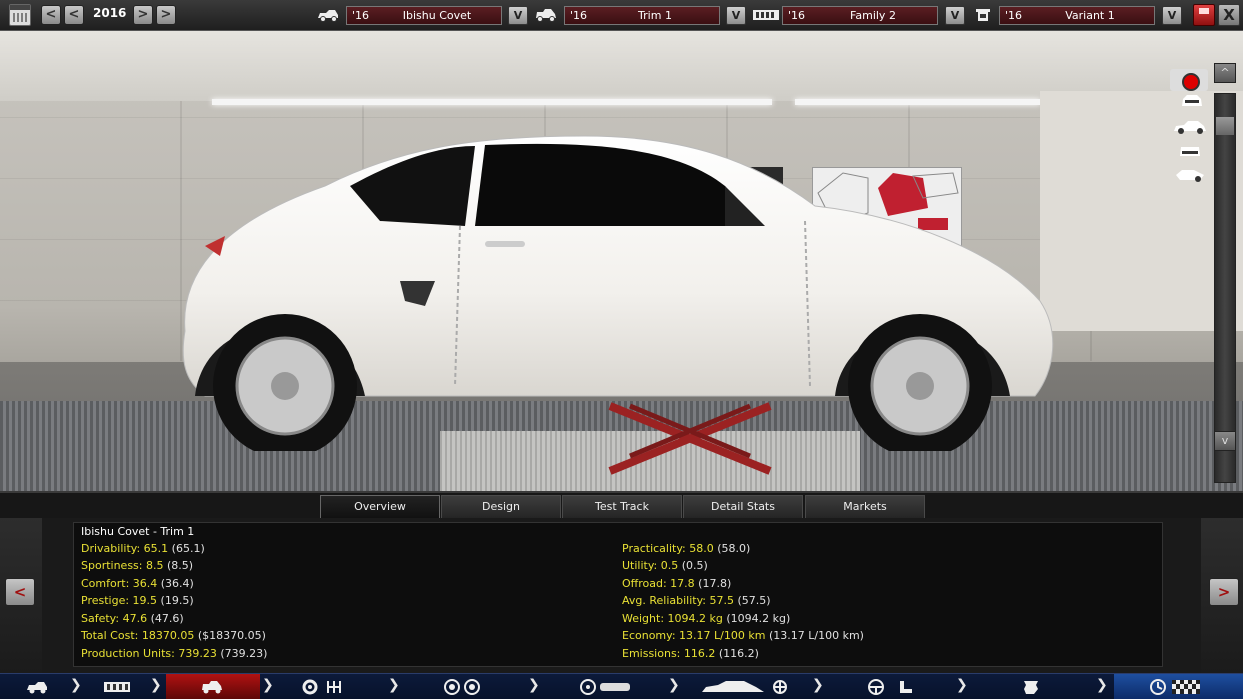 Image resolution: width=1243 pixels, height=699 pixels. What do you see at coordinates (736, 15) in the screenshot?
I see `trim-dropdown-button: V` at bounding box center [736, 15].